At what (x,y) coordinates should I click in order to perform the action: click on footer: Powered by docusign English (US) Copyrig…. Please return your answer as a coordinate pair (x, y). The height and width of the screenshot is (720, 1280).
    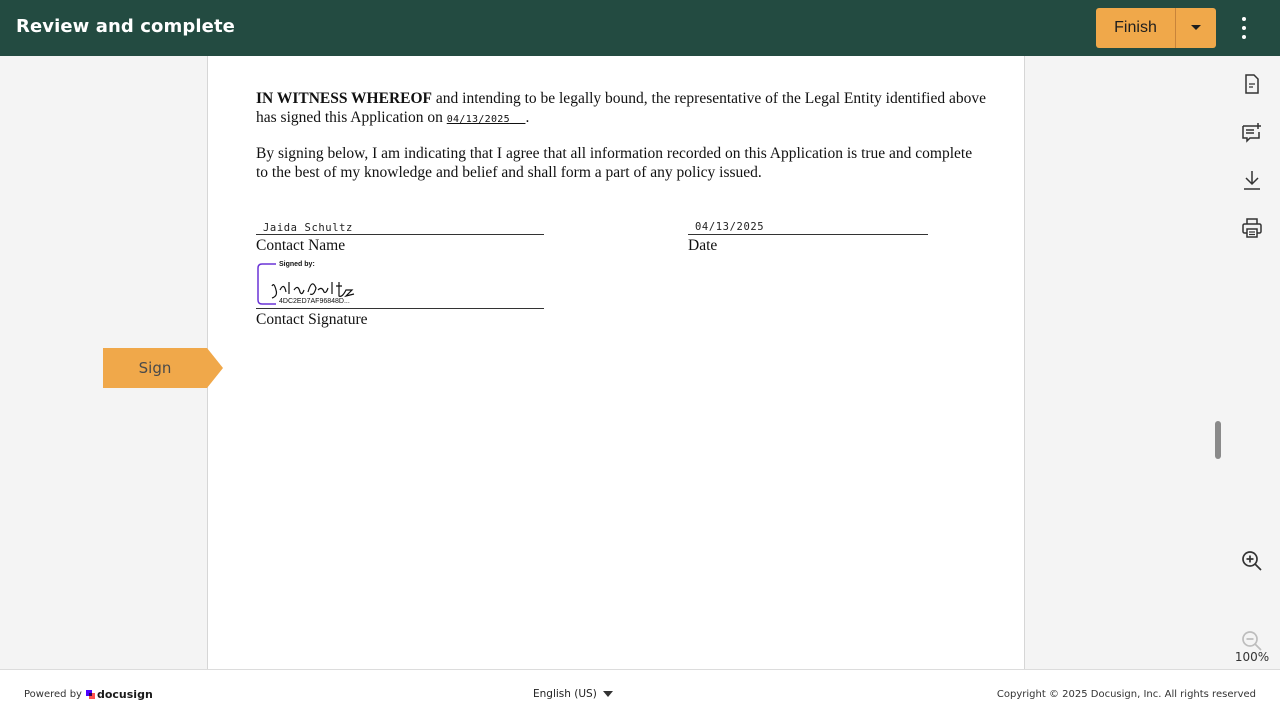
    Looking at the image, I should click on (640, 694).